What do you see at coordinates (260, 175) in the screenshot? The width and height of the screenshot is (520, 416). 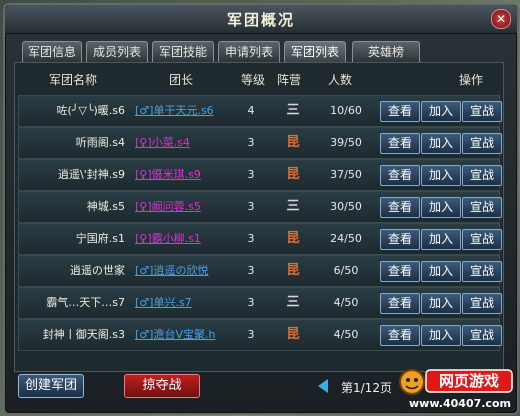 I see `table-row: 逍遥\'封神.s9 [♀]慑米琪.s9 3 昆 37/50 查看 加入 宣战` at bounding box center [260, 175].